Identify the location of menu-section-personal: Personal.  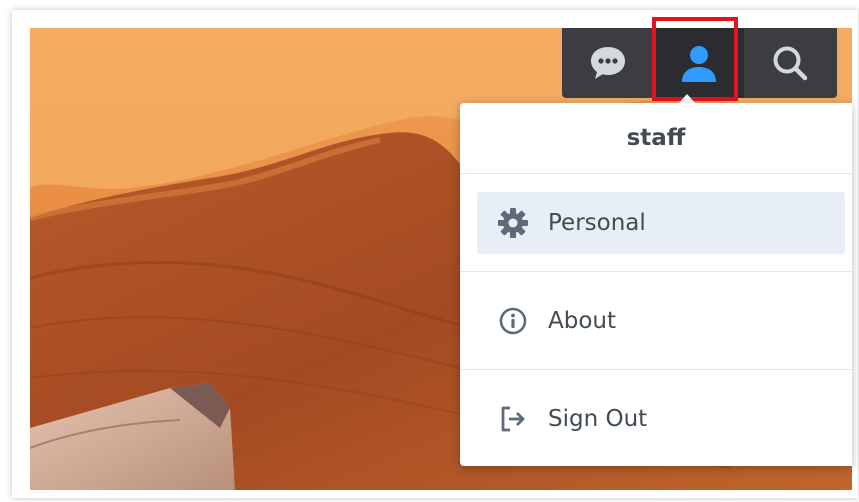
(656, 223).